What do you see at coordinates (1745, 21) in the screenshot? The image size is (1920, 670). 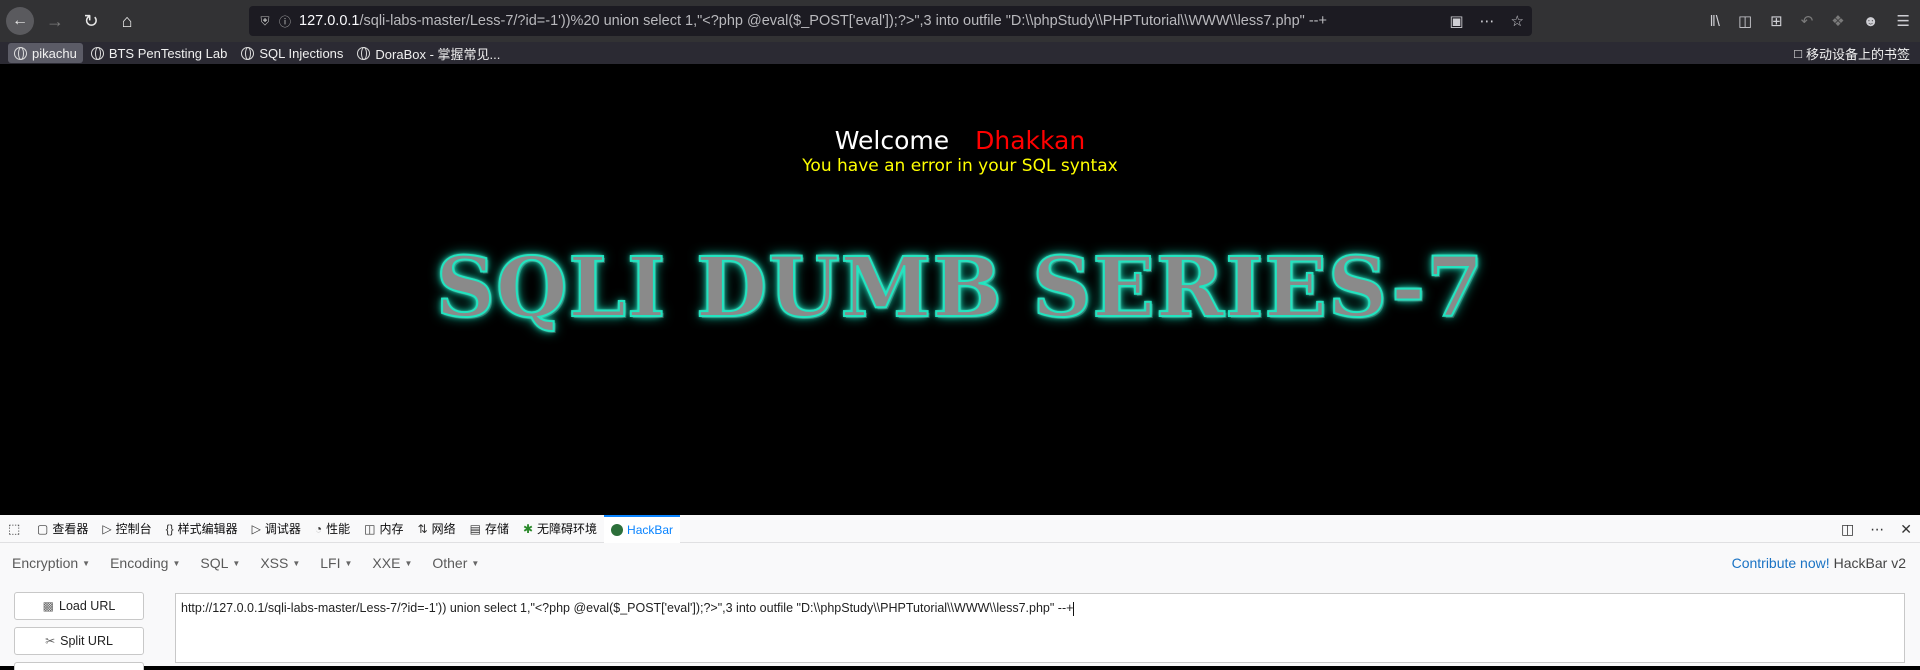 I see `reader-icon: ◫` at bounding box center [1745, 21].